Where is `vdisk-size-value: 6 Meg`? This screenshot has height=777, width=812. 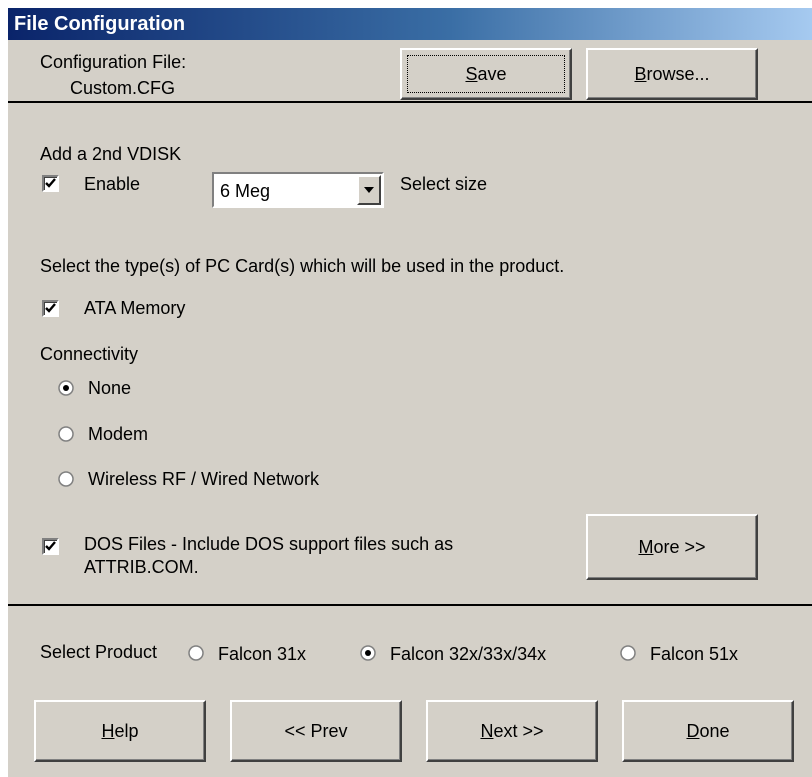
vdisk-size-value: 6 Meg is located at coordinates (245, 191).